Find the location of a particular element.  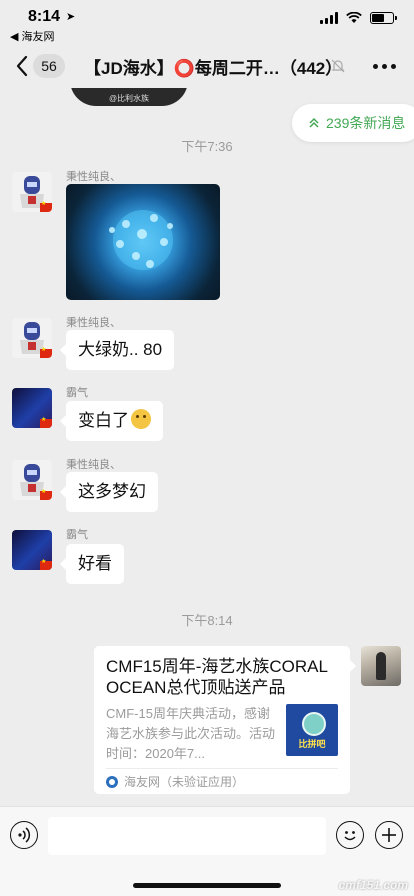

message-bubble: 大绿奶.. 80 is located at coordinates (117, 350).